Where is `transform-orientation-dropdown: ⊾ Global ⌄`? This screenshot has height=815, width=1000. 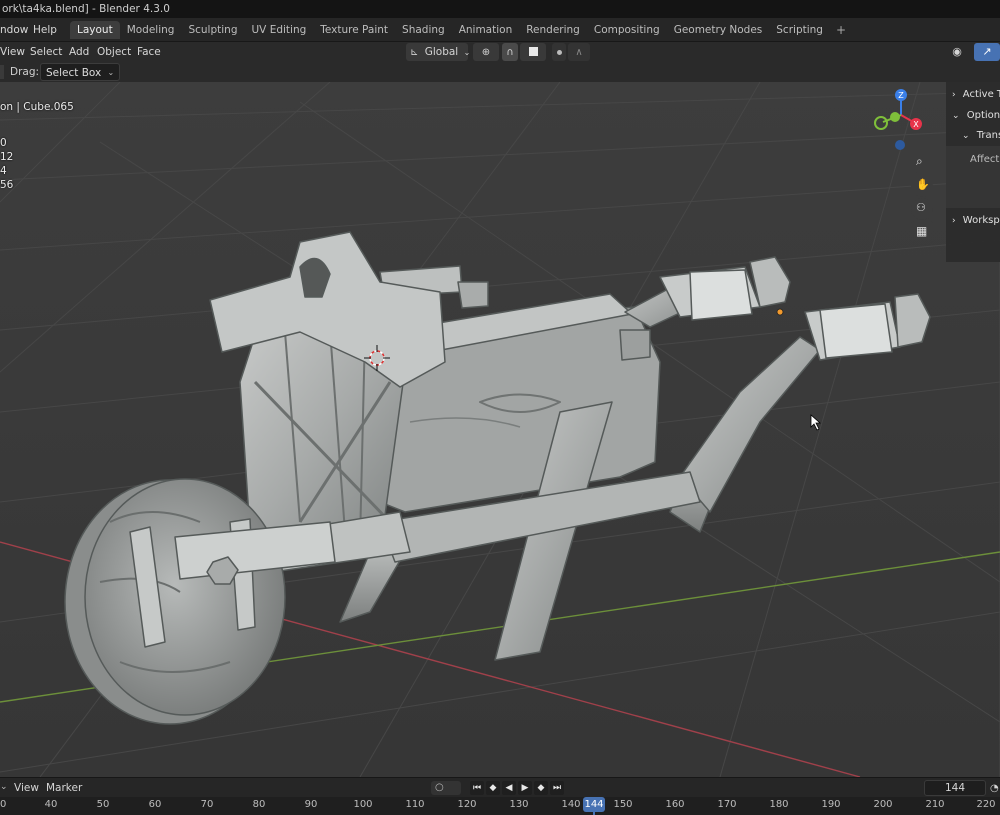 transform-orientation-dropdown: ⊾ Global ⌄ is located at coordinates (438, 52).